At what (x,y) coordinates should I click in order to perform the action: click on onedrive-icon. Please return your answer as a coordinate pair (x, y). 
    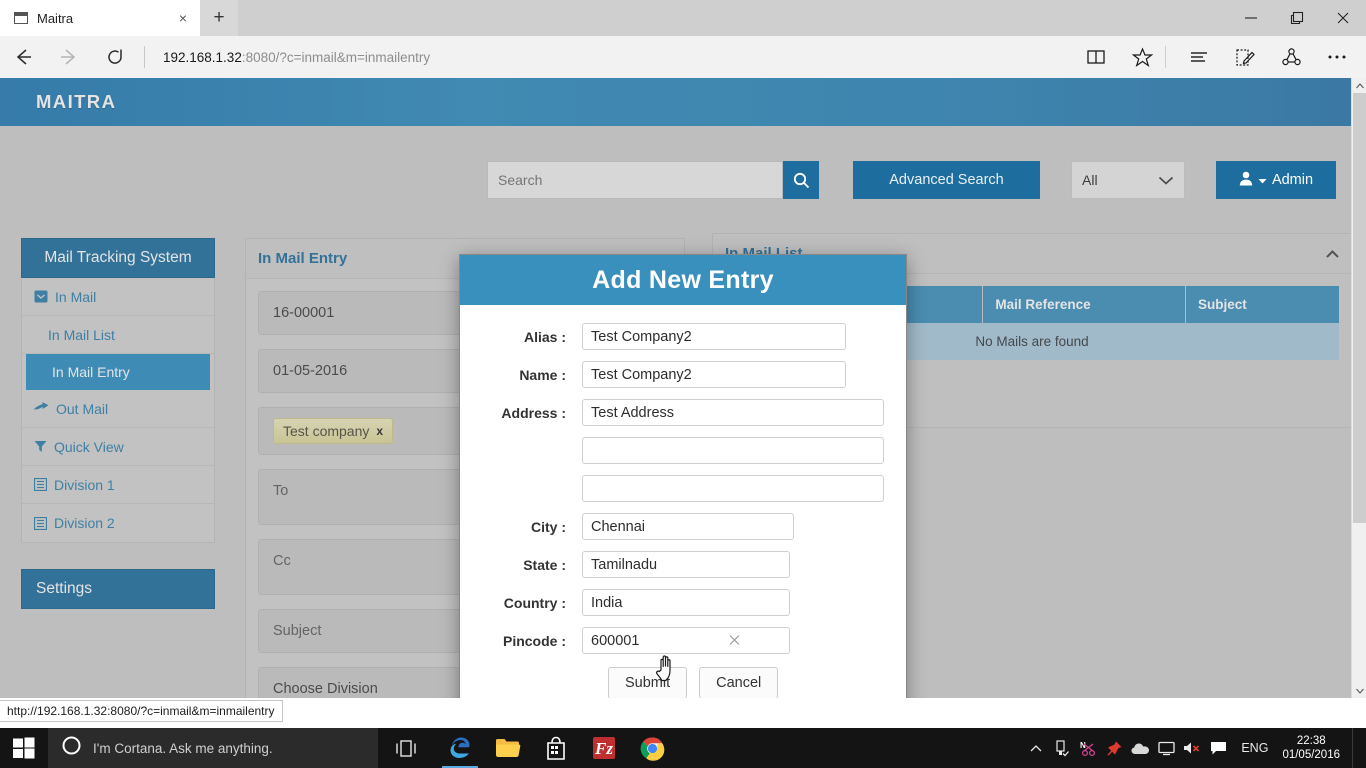
    Looking at the image, I should click on (1140, 748).